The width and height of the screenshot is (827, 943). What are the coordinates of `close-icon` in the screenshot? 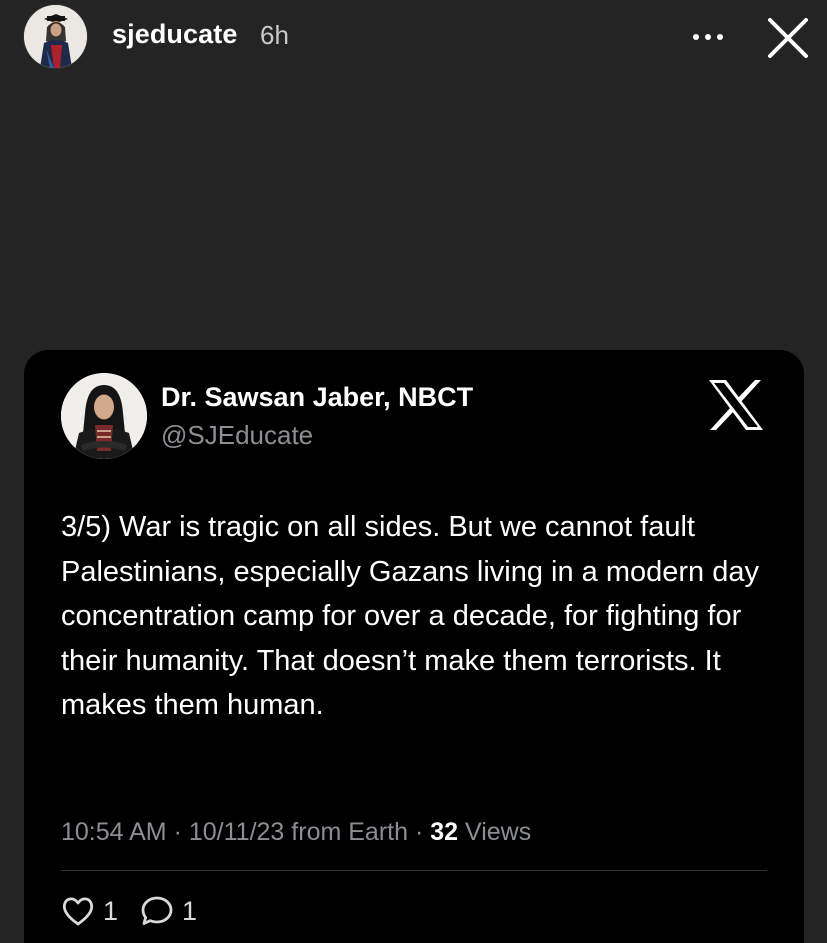 It's located at (788, 38).